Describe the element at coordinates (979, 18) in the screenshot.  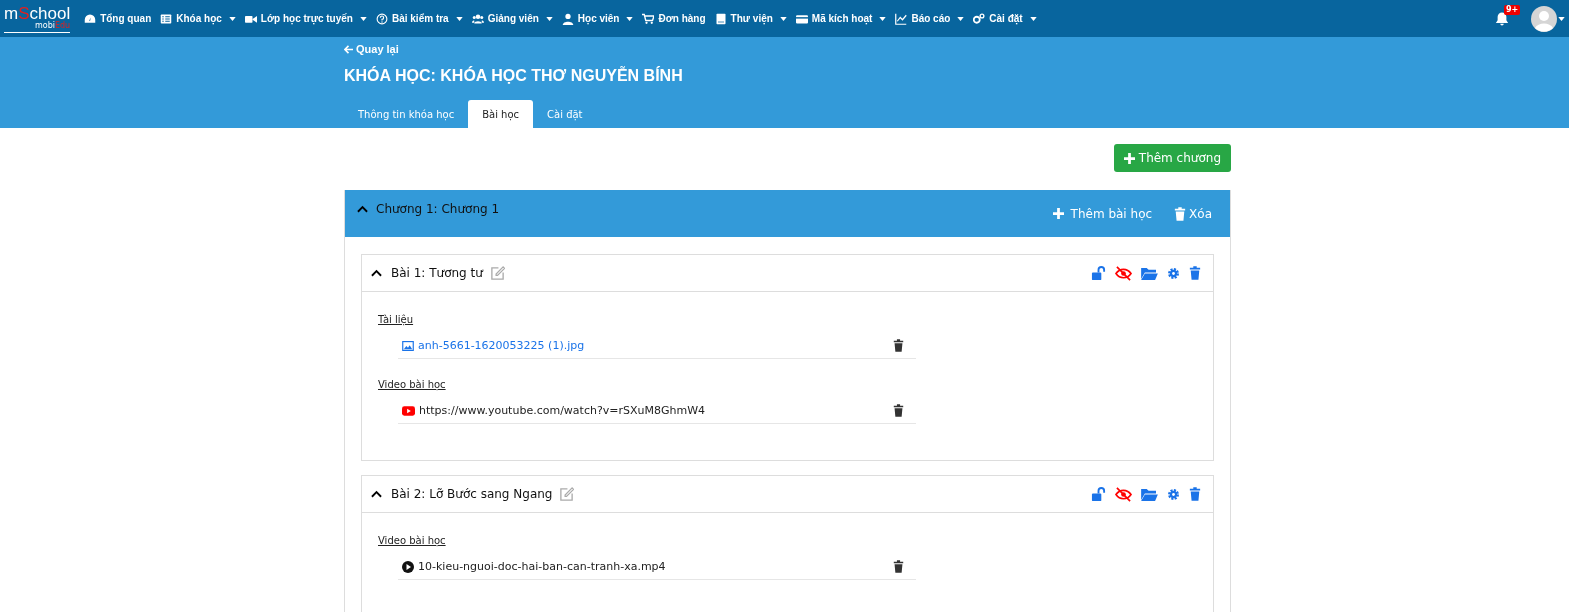
I see `gears-icon` at that location.